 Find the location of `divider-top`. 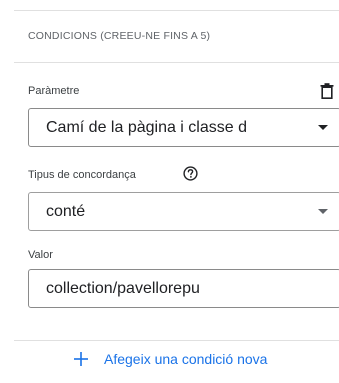

divider-top is located at coordinates (176, 10).